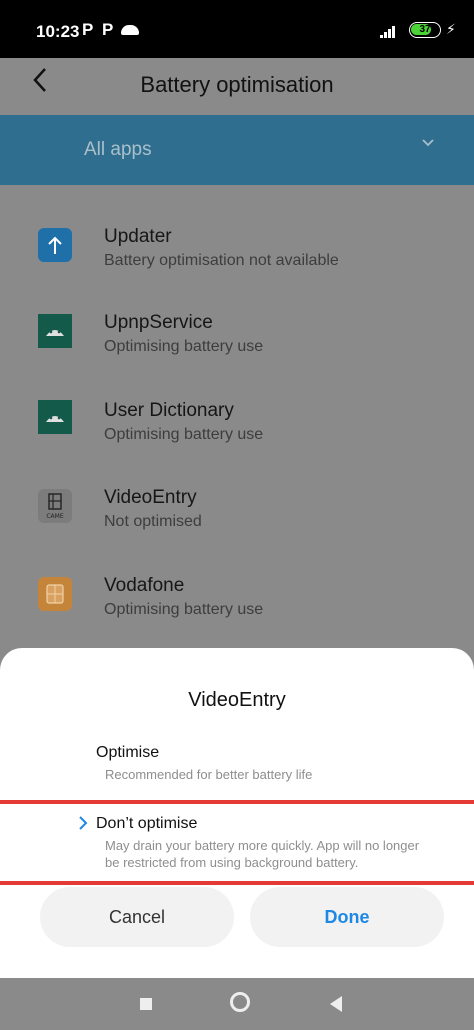 This screenshot has width=474, height=1030. What do you see at coordinates (451, 29) in the screenshot?
I see `lightning-icon: ⚡` at bounding box center [451, 29].